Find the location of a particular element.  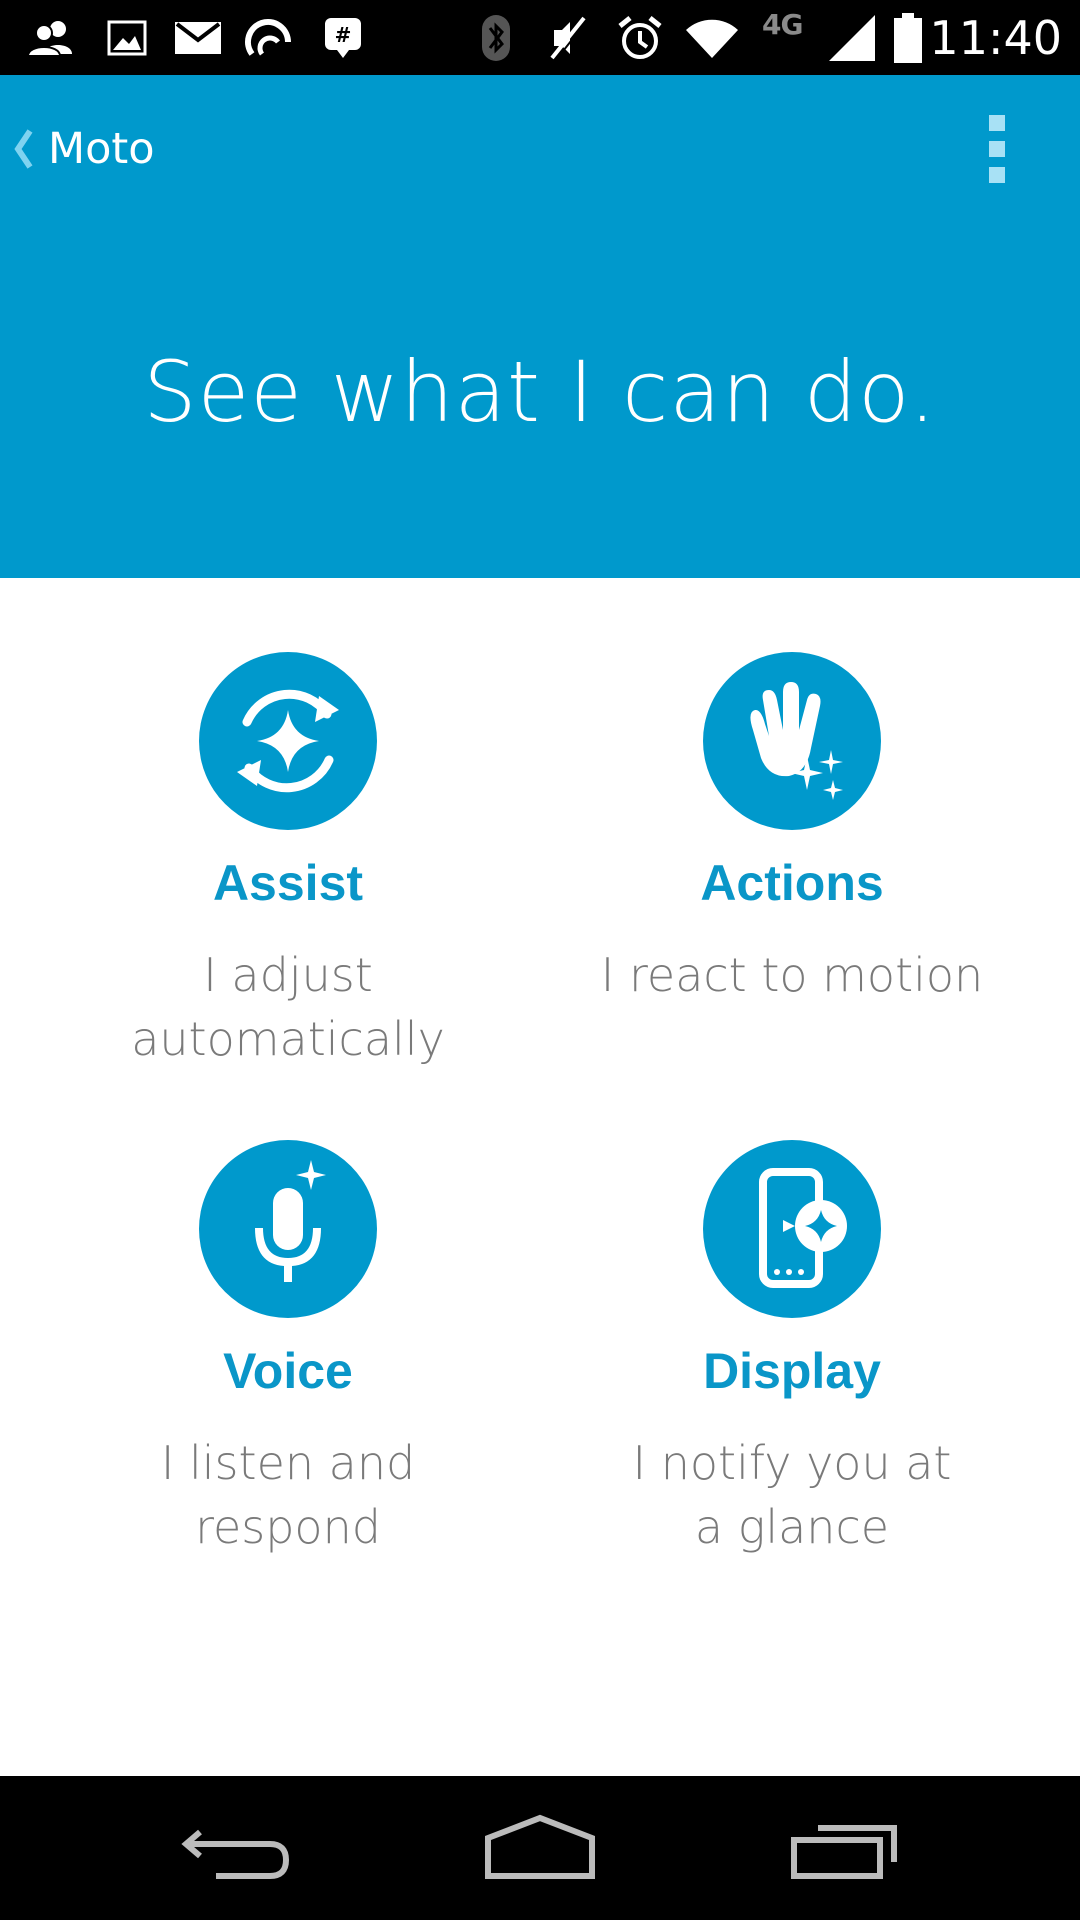

wave-hand-icon is located at coordinates (792, 741).